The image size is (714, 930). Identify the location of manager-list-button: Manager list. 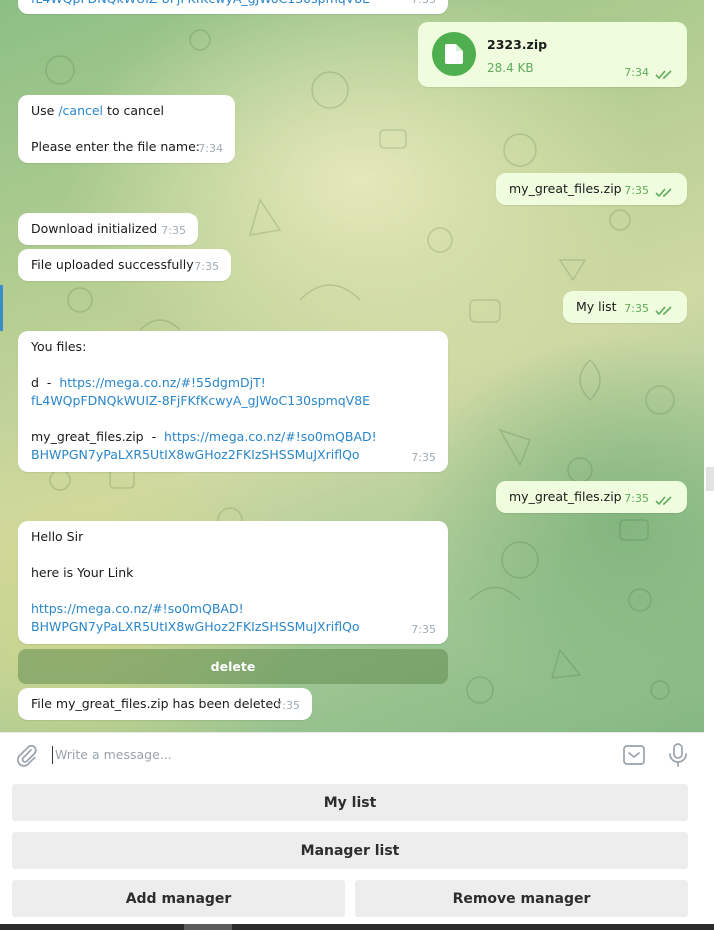
(350, 850).